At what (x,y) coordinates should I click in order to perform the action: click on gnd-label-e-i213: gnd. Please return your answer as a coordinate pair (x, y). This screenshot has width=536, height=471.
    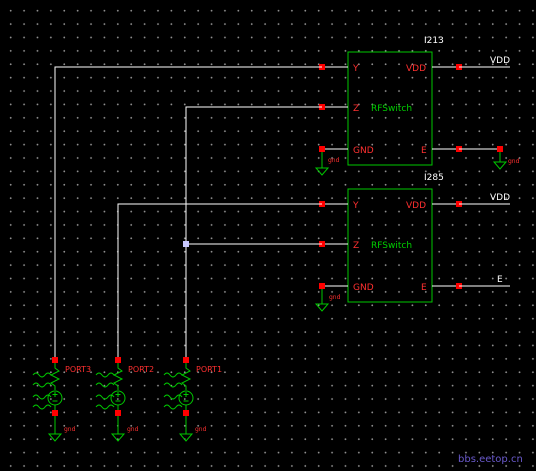
    Looking at the image, I should click on (514, 161).